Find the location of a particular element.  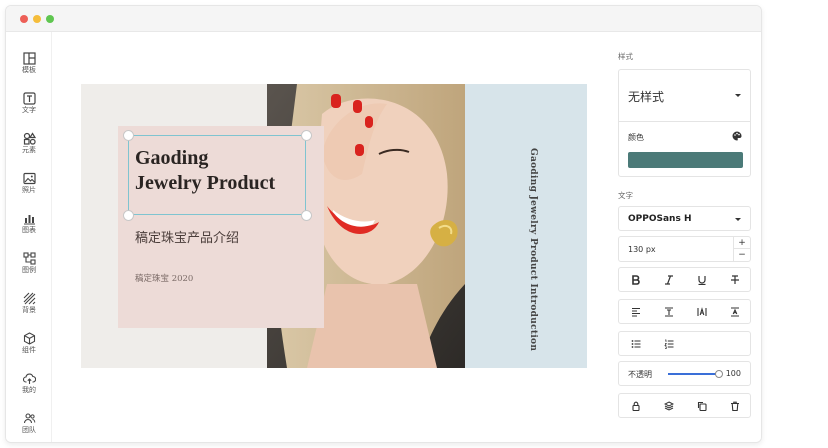

paragraph-spacing-icon is located at coordinates (734, 312).